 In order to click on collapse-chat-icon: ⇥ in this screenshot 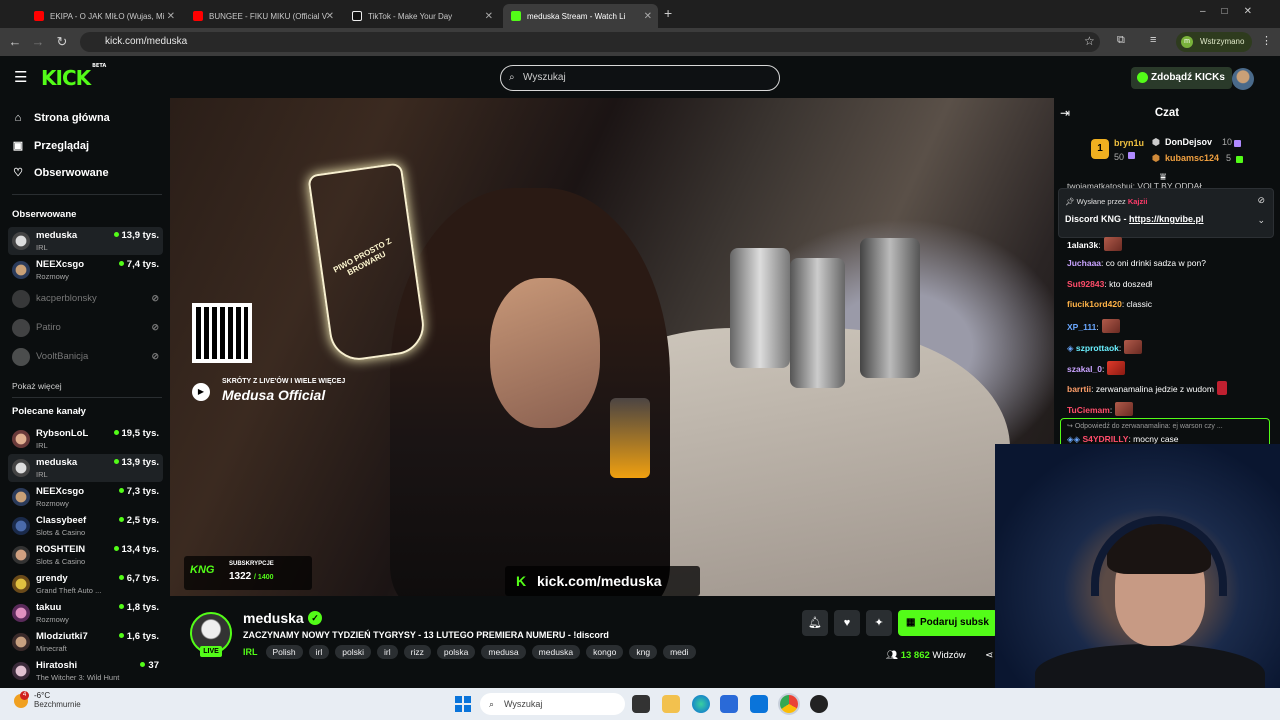, I will do `click(1065, 113)`.